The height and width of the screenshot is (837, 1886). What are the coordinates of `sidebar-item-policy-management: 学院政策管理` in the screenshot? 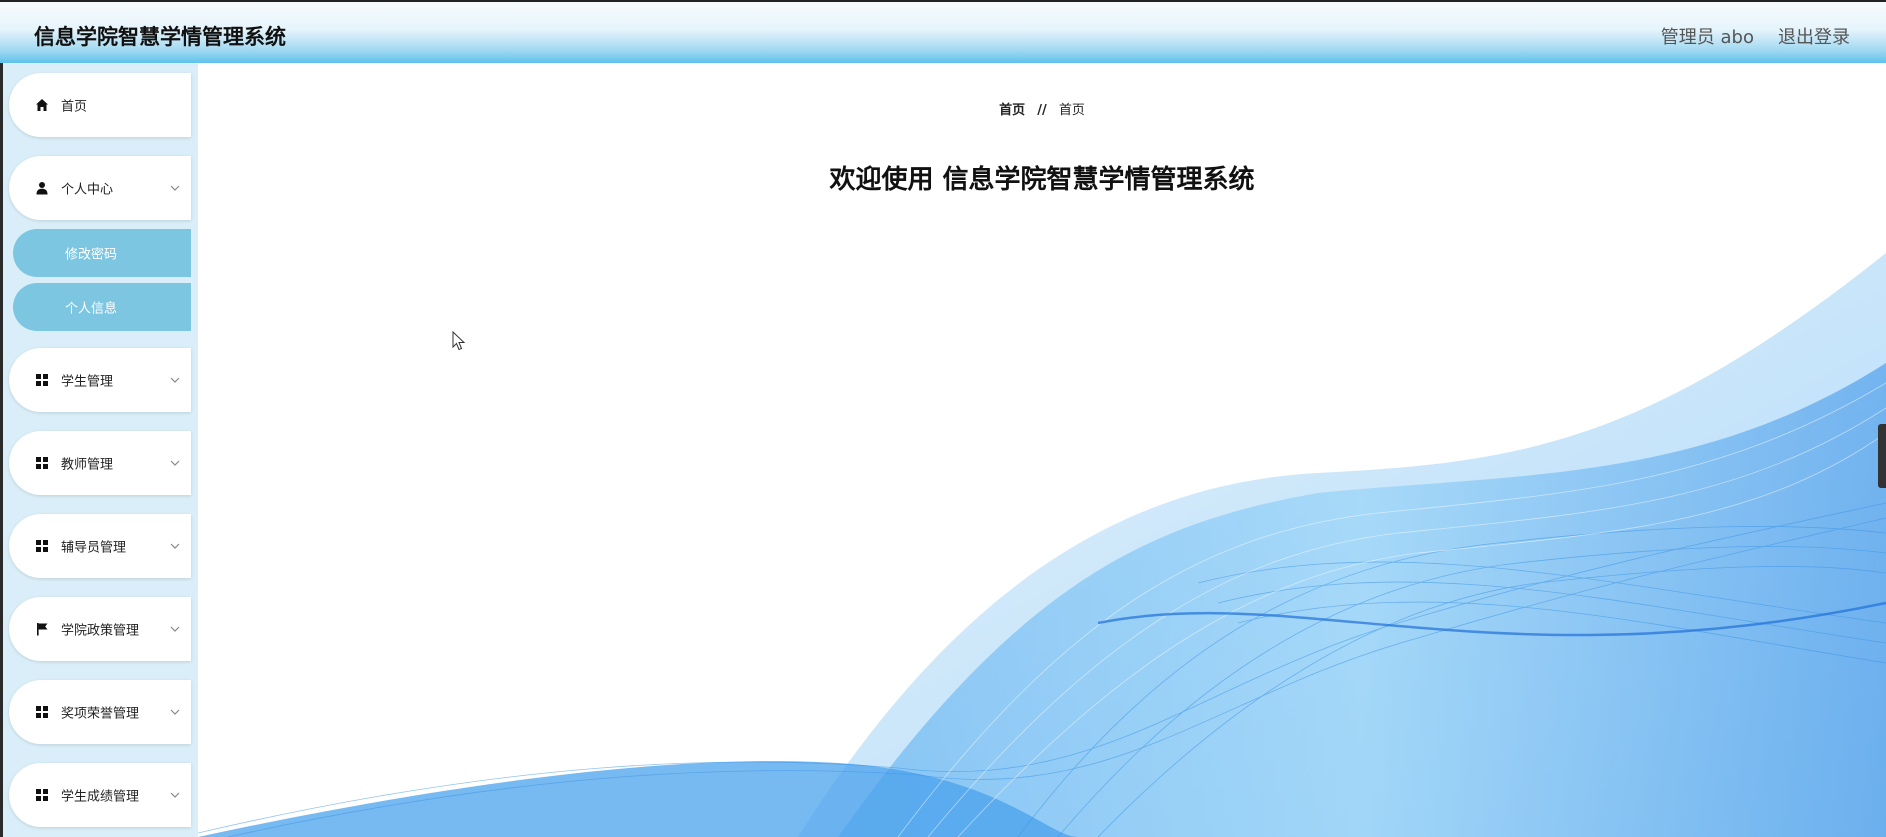 It's located at (100, 629).